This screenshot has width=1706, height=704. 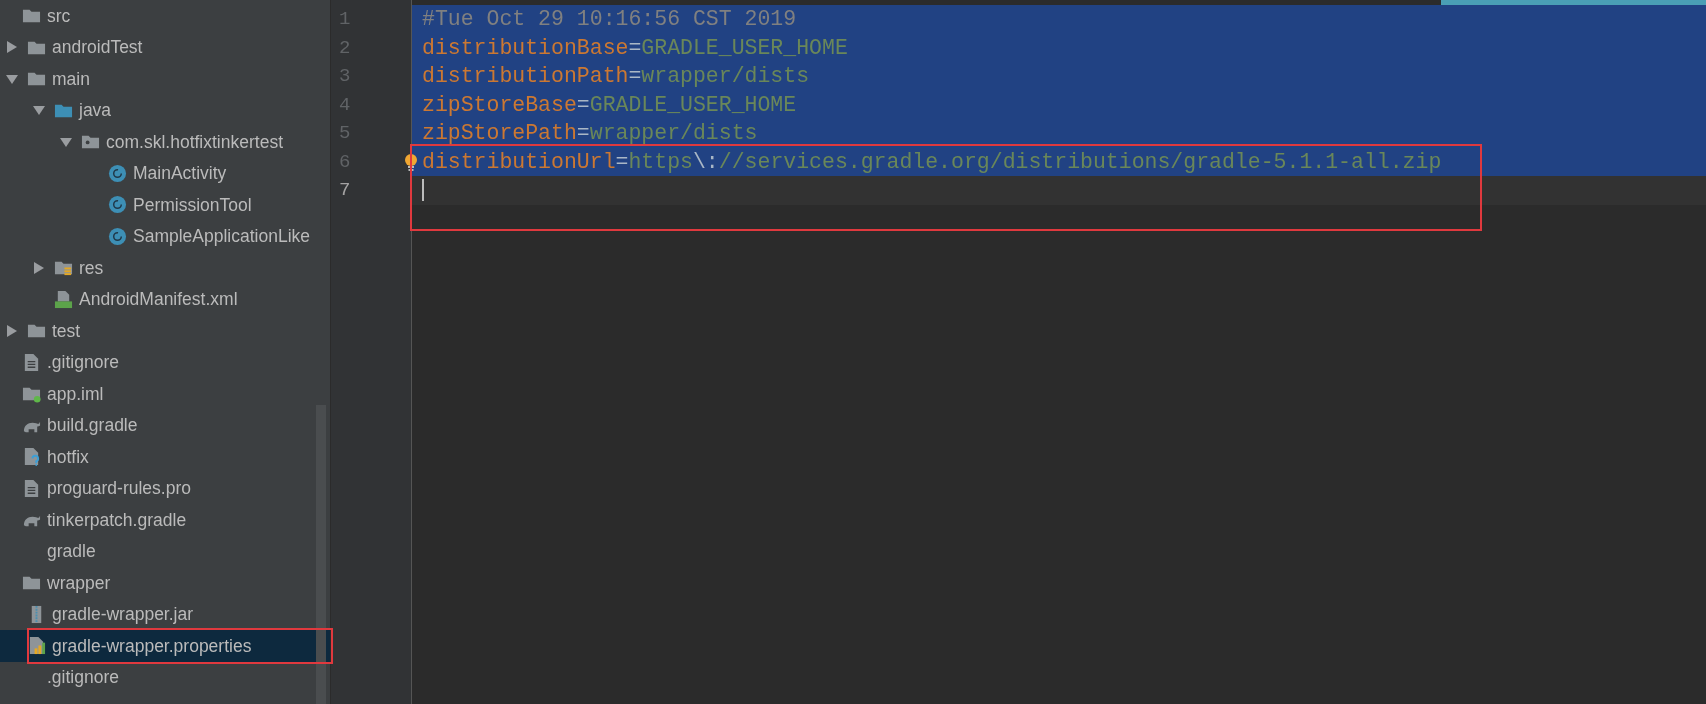 I want to click on tree-item: tinkerpatch.gradle, so click(x=165, y=520).